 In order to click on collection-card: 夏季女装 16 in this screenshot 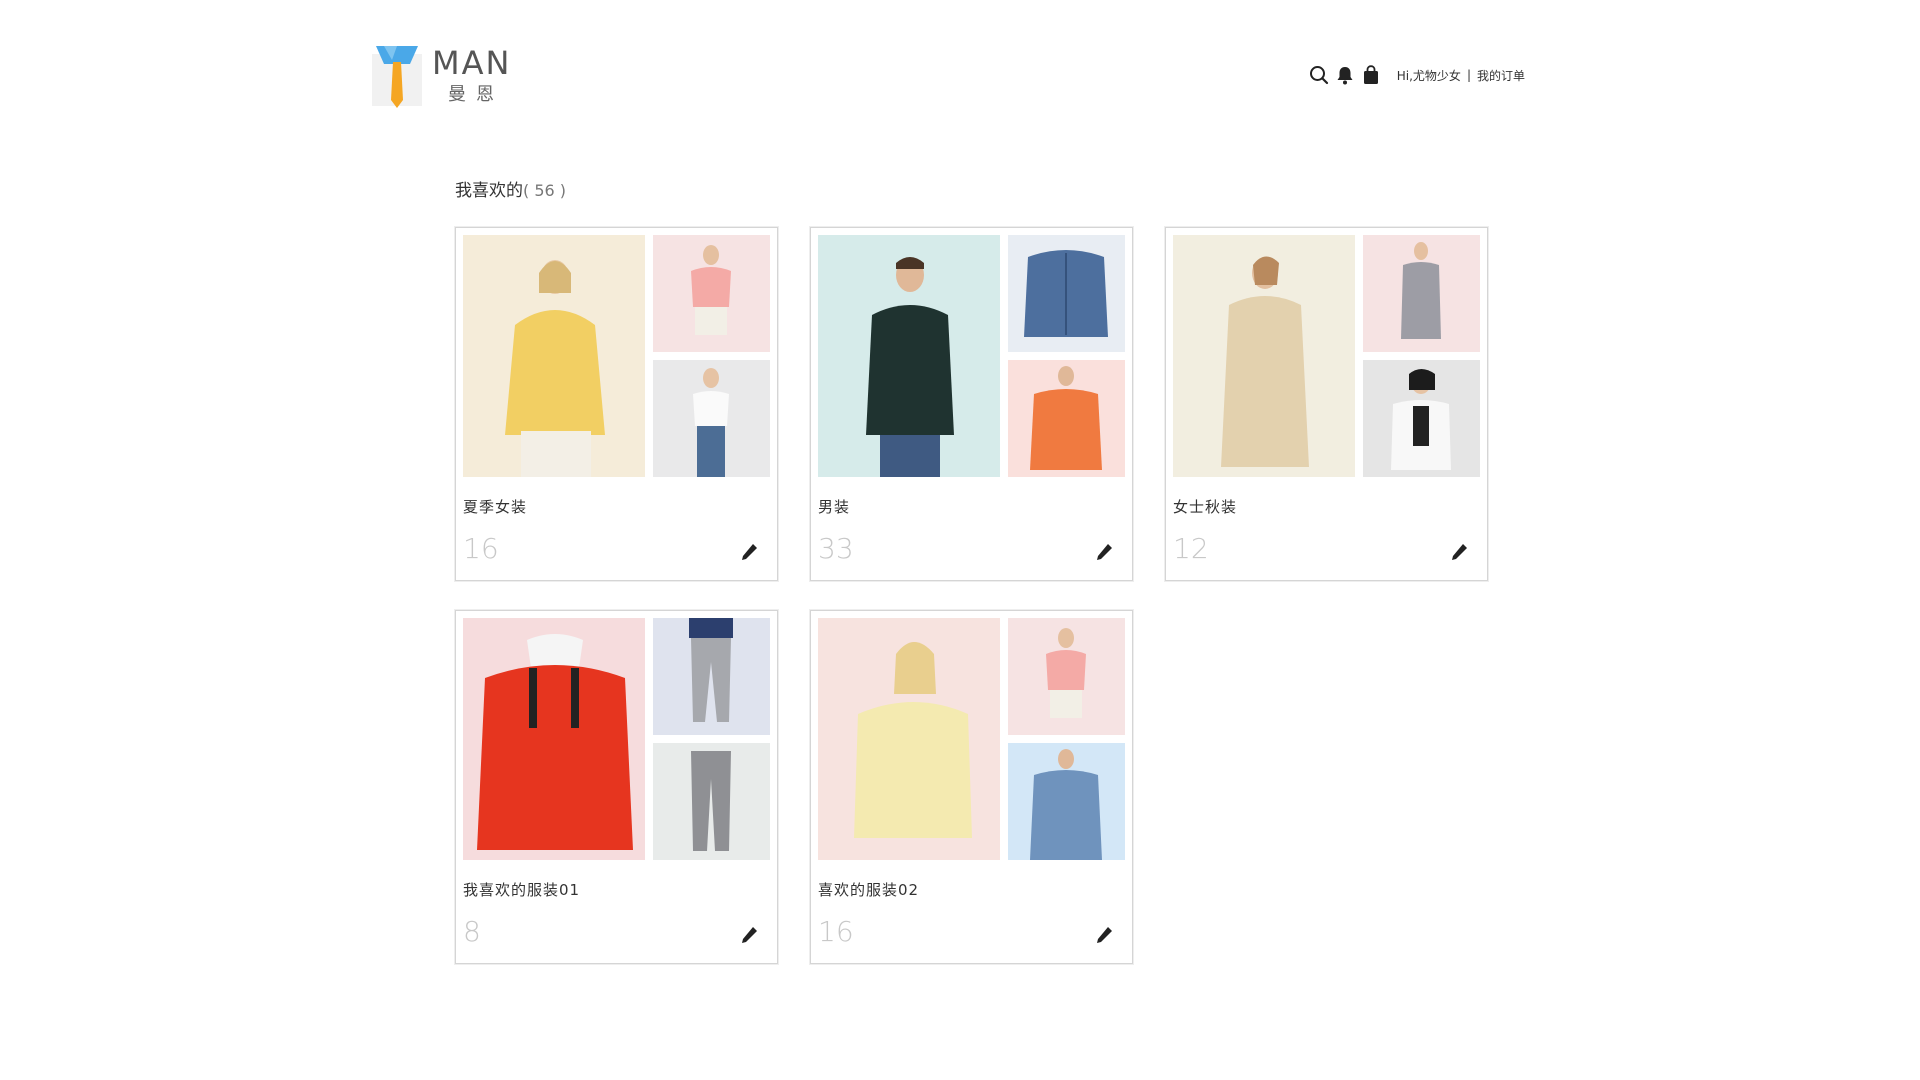, I will do `click(616, 404)`.